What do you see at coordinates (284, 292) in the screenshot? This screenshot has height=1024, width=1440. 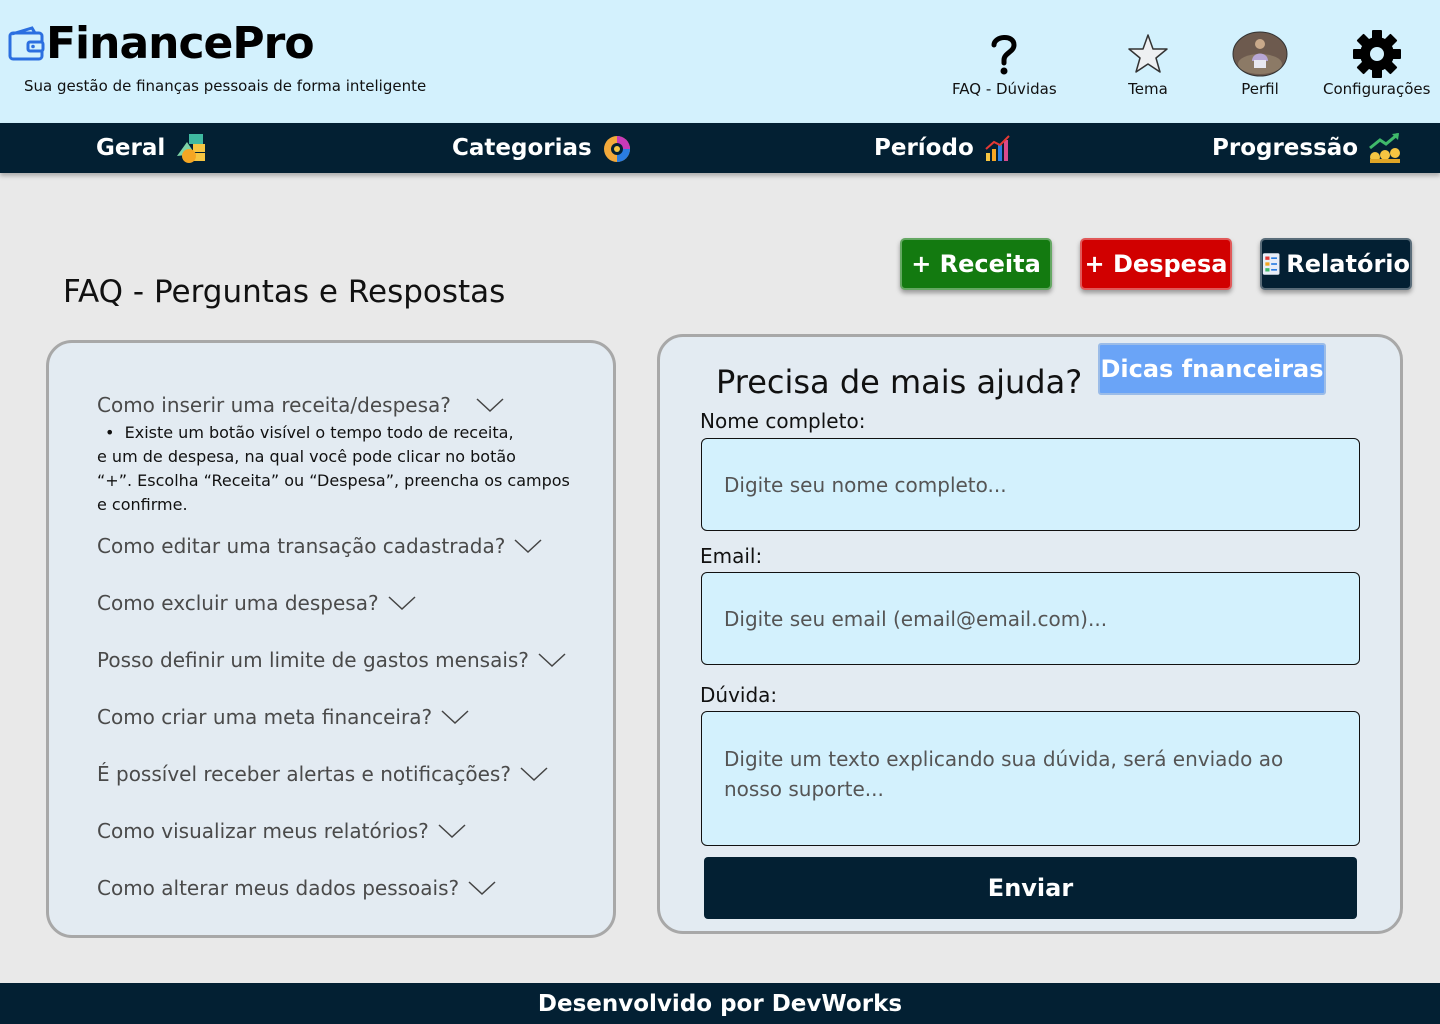 I see `page-title: FAQ - Perguntas e Respostas` at bounding box center [284, 292].